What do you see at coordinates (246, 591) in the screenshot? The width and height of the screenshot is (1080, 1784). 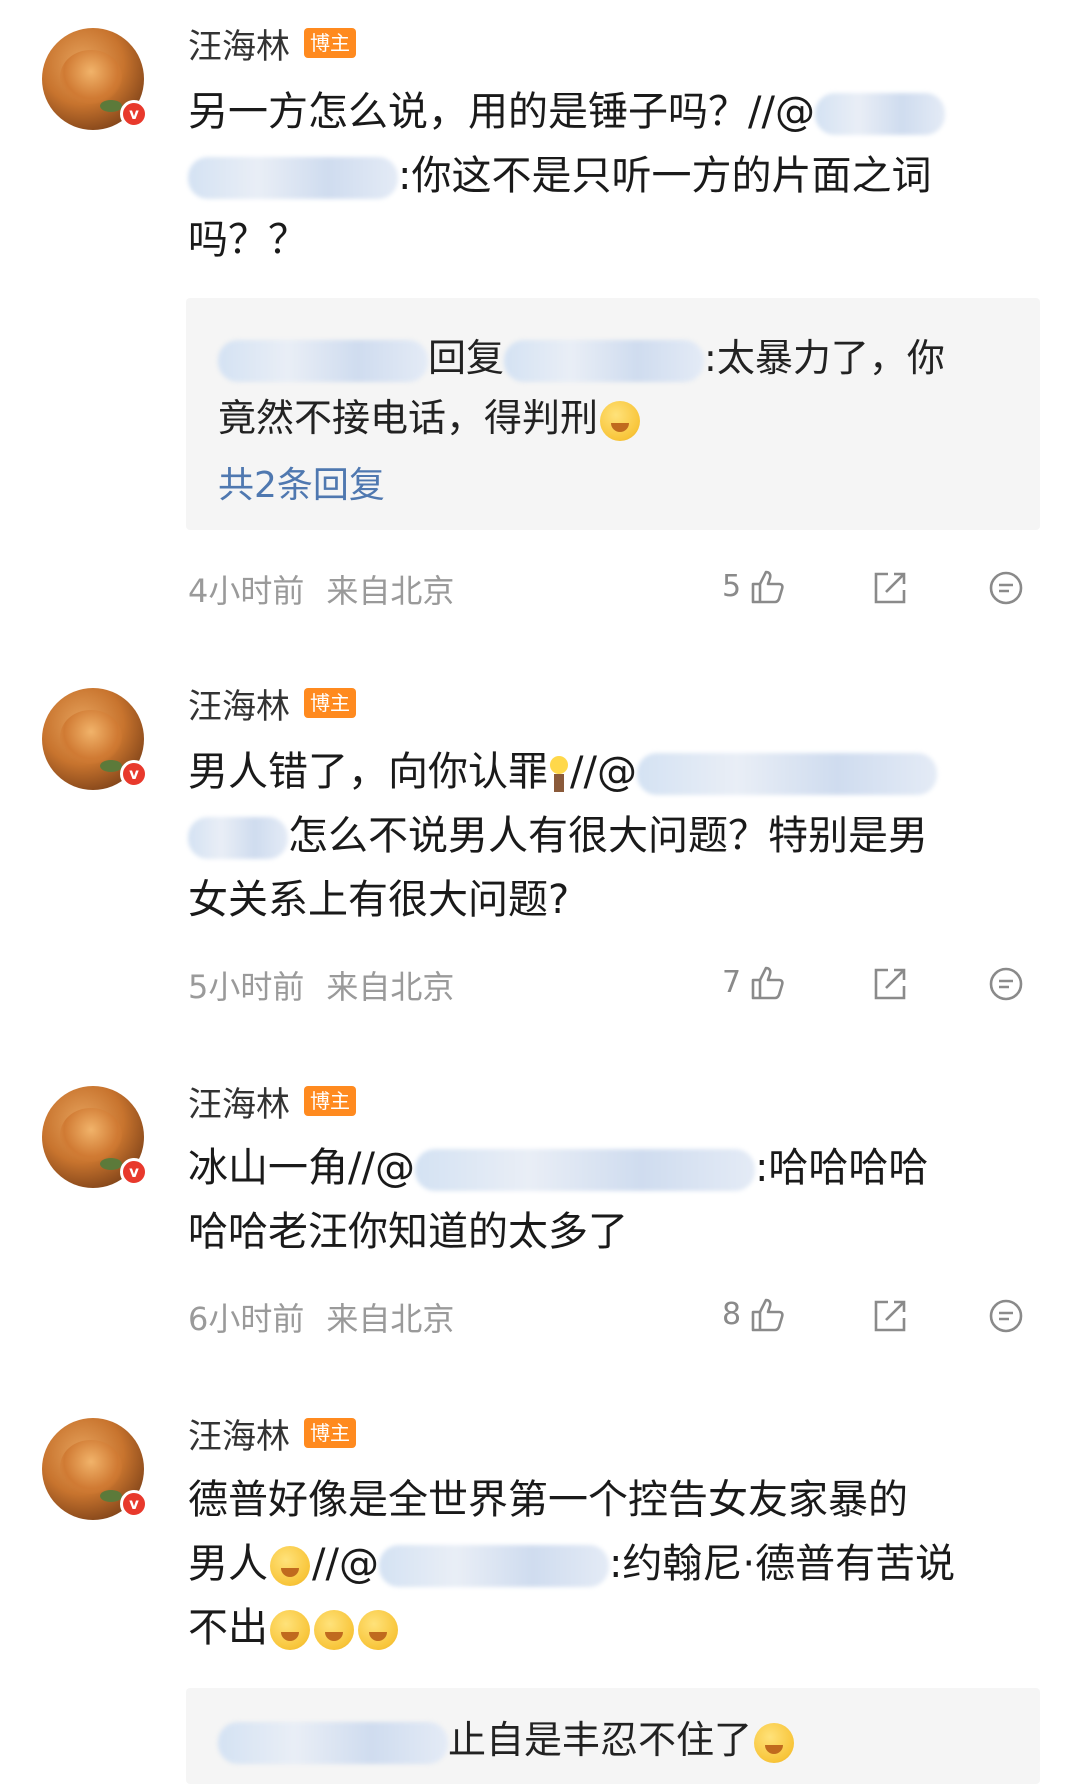 I see `timestamp: 4小时前` at bounding box center [246, 591].